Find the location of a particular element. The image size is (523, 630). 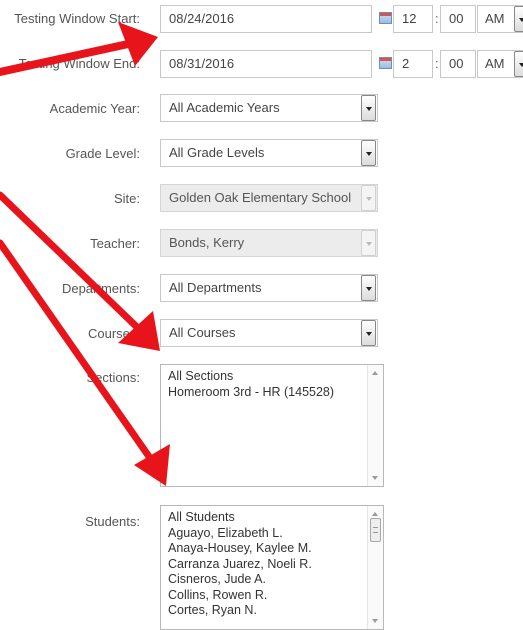

academic-year-label: Academic Year: is located at coordinates (94, 108).